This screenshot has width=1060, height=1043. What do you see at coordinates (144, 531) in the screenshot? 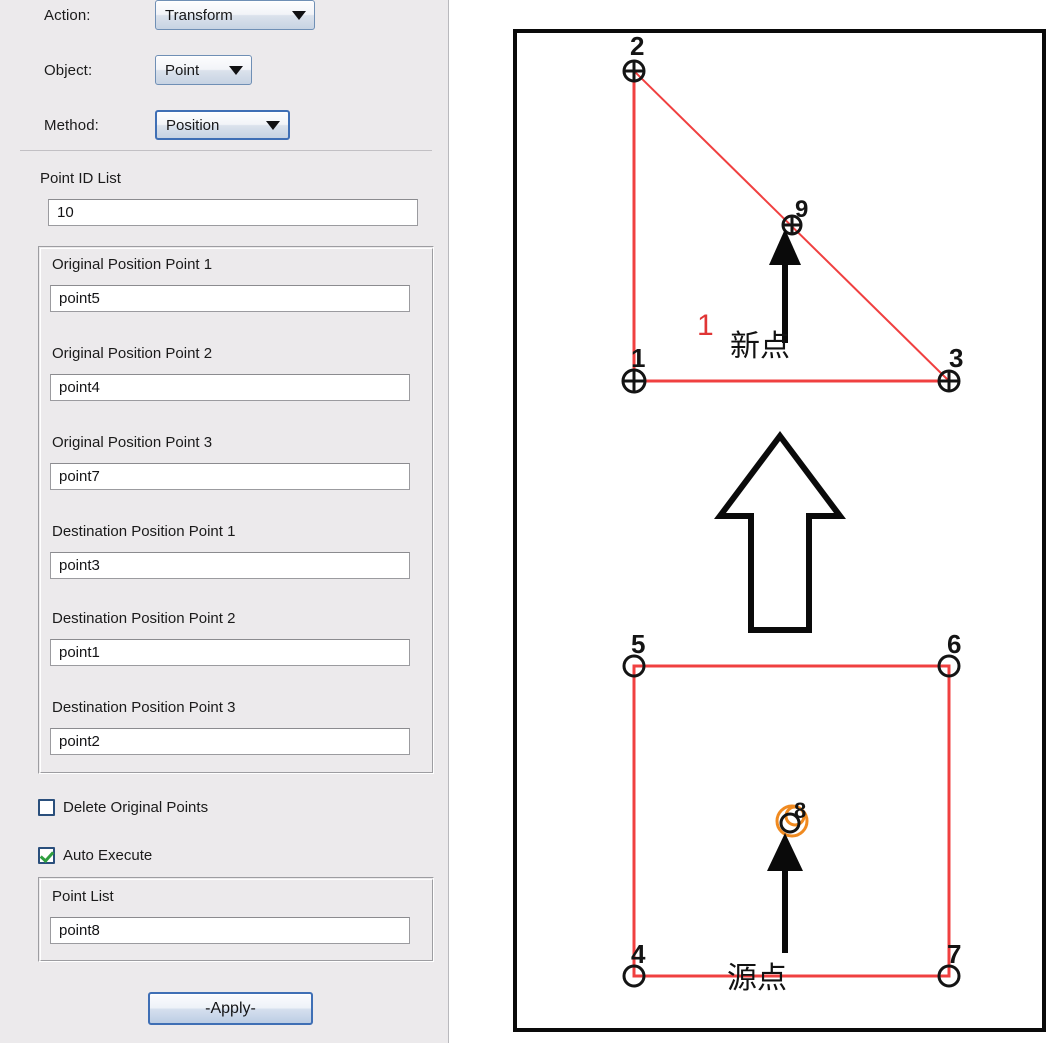
I see `destination-position-point-1-label: Destination Position Point 1` at bounding box center [144, 531].